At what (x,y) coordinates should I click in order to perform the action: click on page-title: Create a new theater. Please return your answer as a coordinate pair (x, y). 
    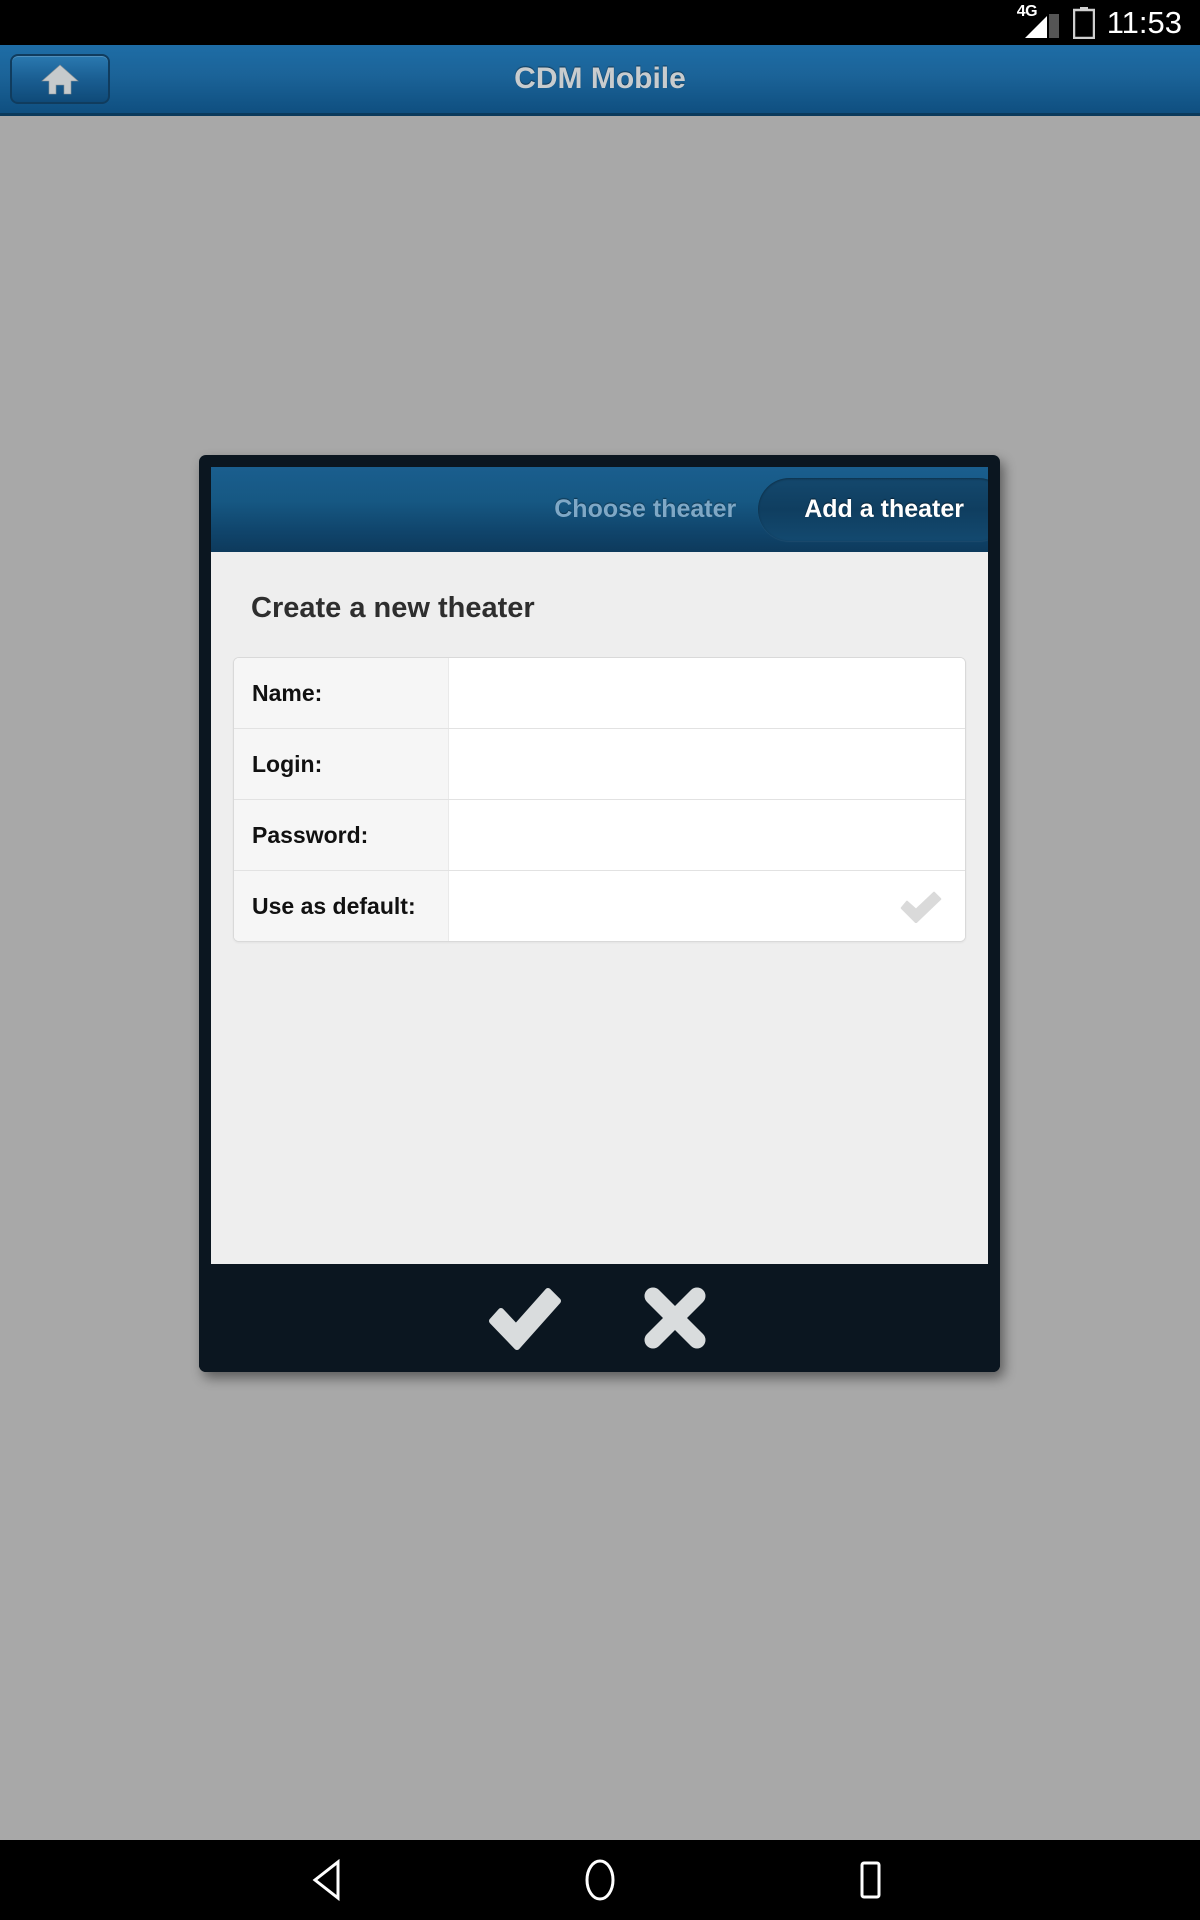
    Looking at the image, I should click on (393, 608).